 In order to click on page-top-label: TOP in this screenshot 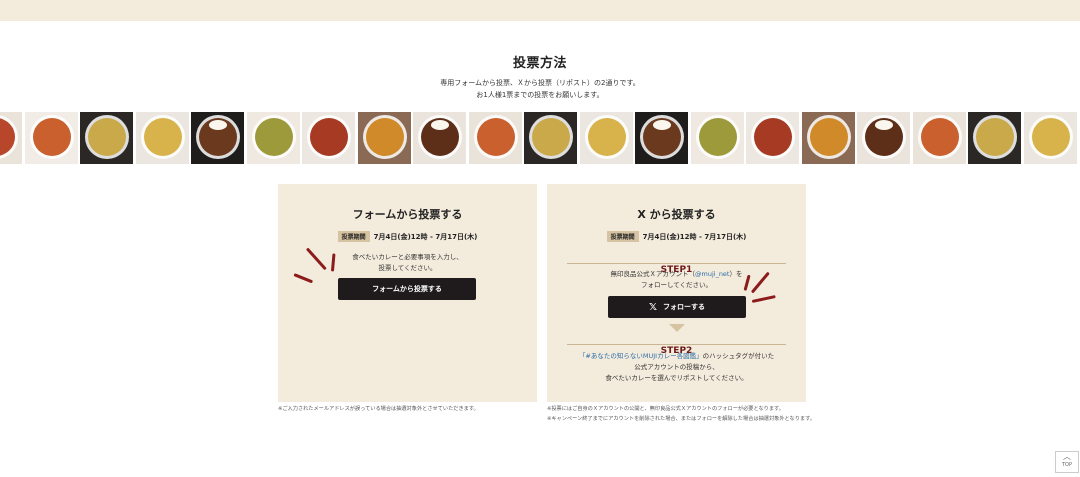, I will do `click(1066, 465)`.